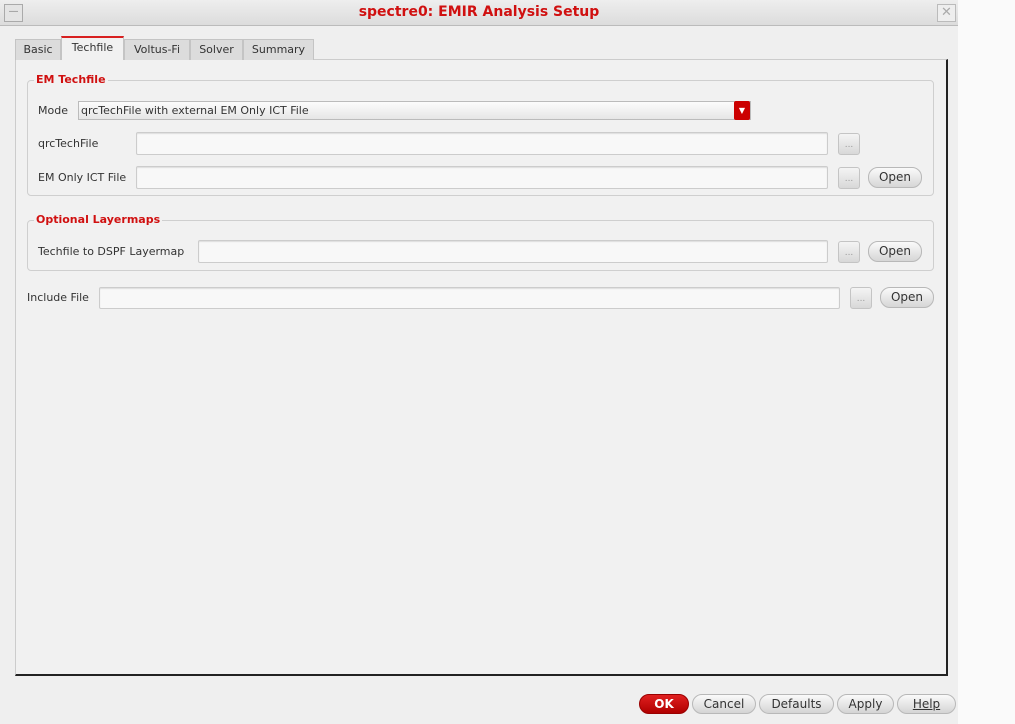 This screenshot has width=1015, height=724. What do you see at coordinates (865, 704) in the screenshot?
I see `apply-button: Apply` at bounding box center [865, 704].